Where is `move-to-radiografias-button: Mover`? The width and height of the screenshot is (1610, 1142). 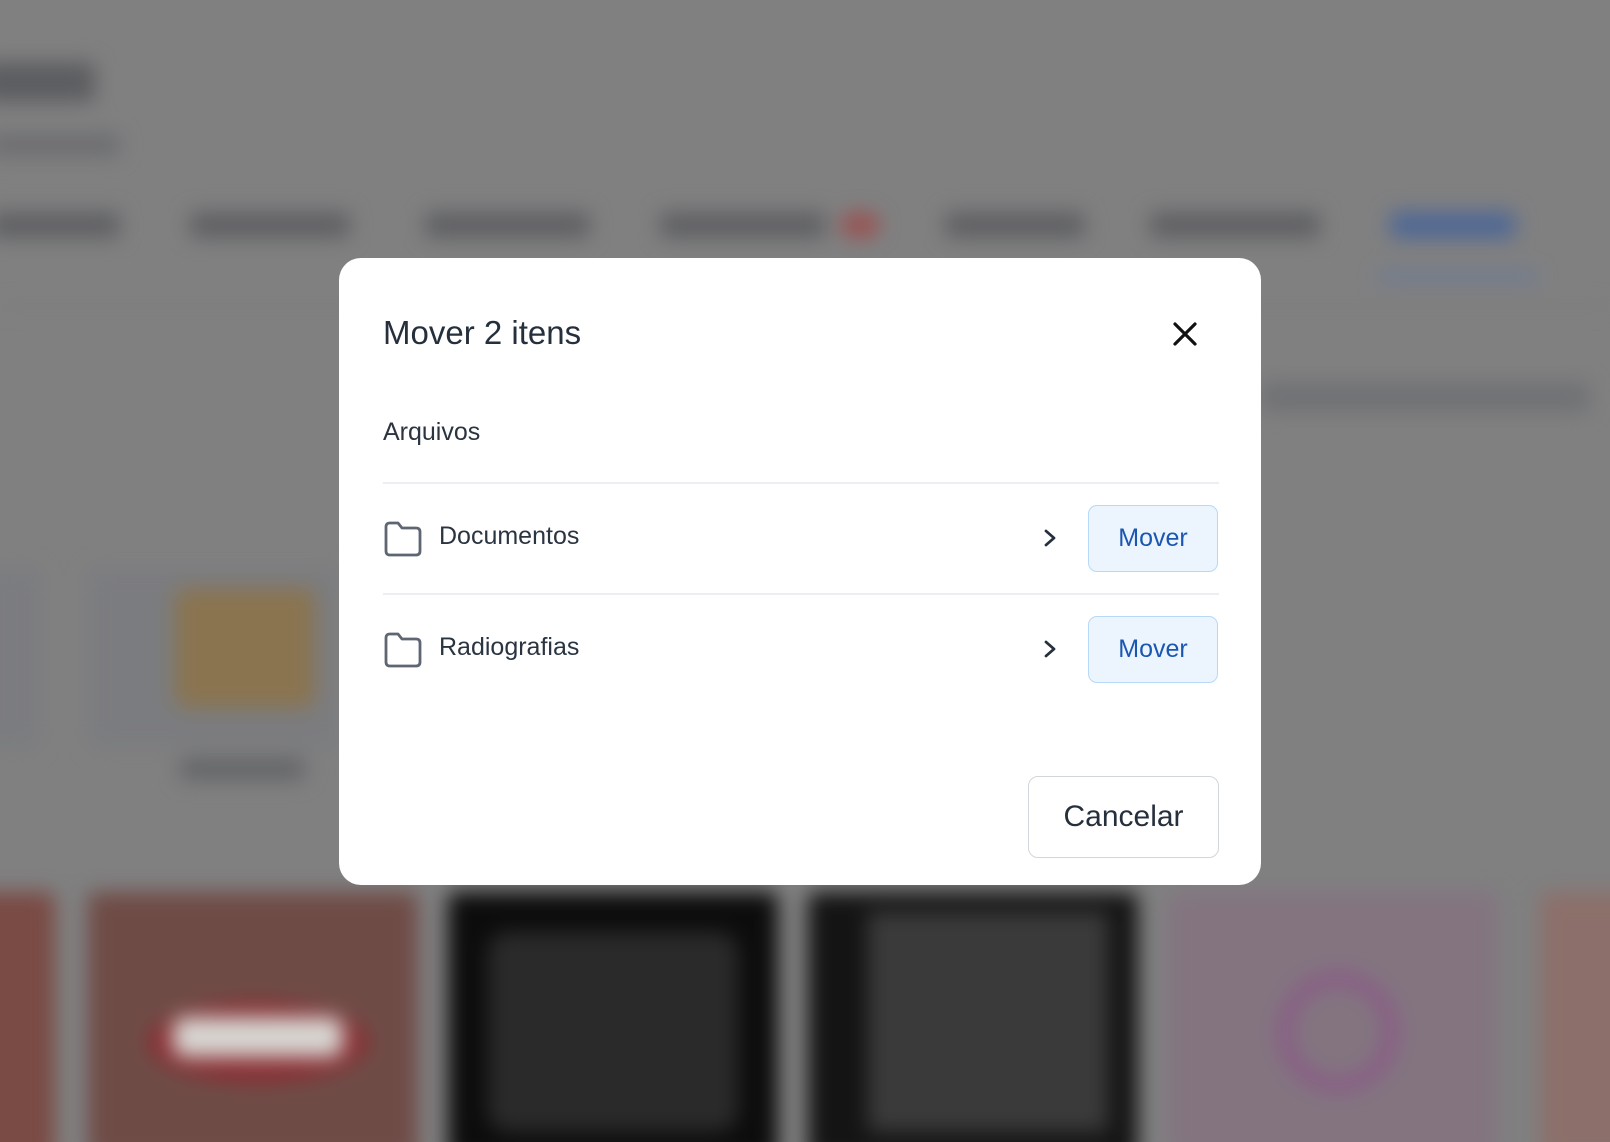
move-to-radiografias-button: Mover is located at coordinates (1153, 649).